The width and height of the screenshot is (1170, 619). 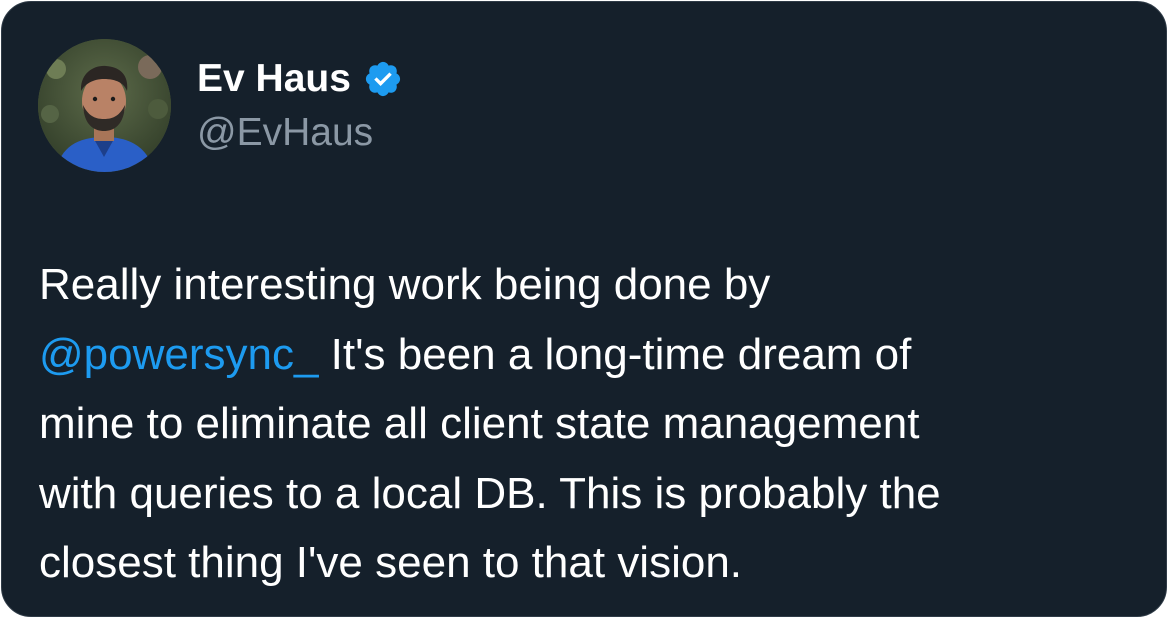 What do you see at coordinates (285, 133) in the screenshot?
I see `author-handle: @EvHaus` at bounding box center [285, 133].